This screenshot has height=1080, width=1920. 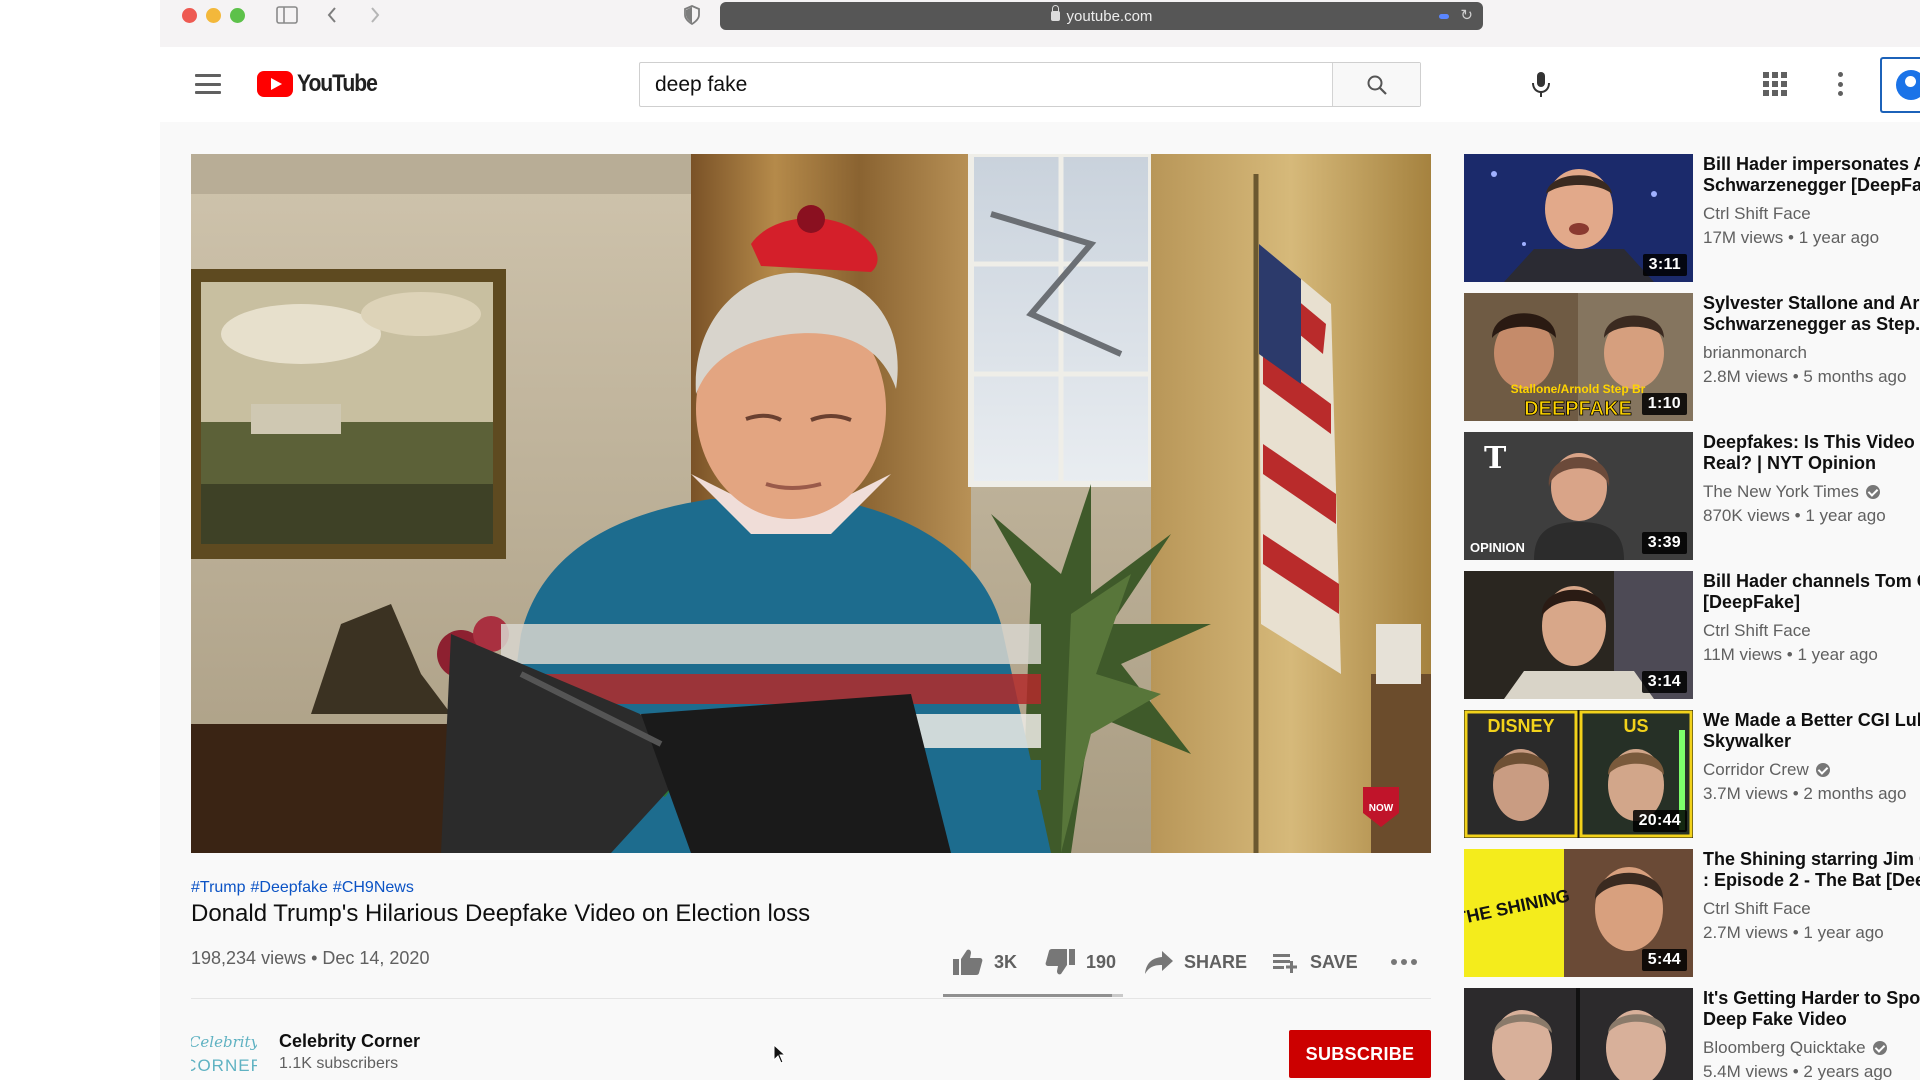 What do you see at coordinates (1795, 1048) in the screenshot?
I see `recommendation-channel: Bloomberg Quicktake` at bounding box center [1795, 1048].